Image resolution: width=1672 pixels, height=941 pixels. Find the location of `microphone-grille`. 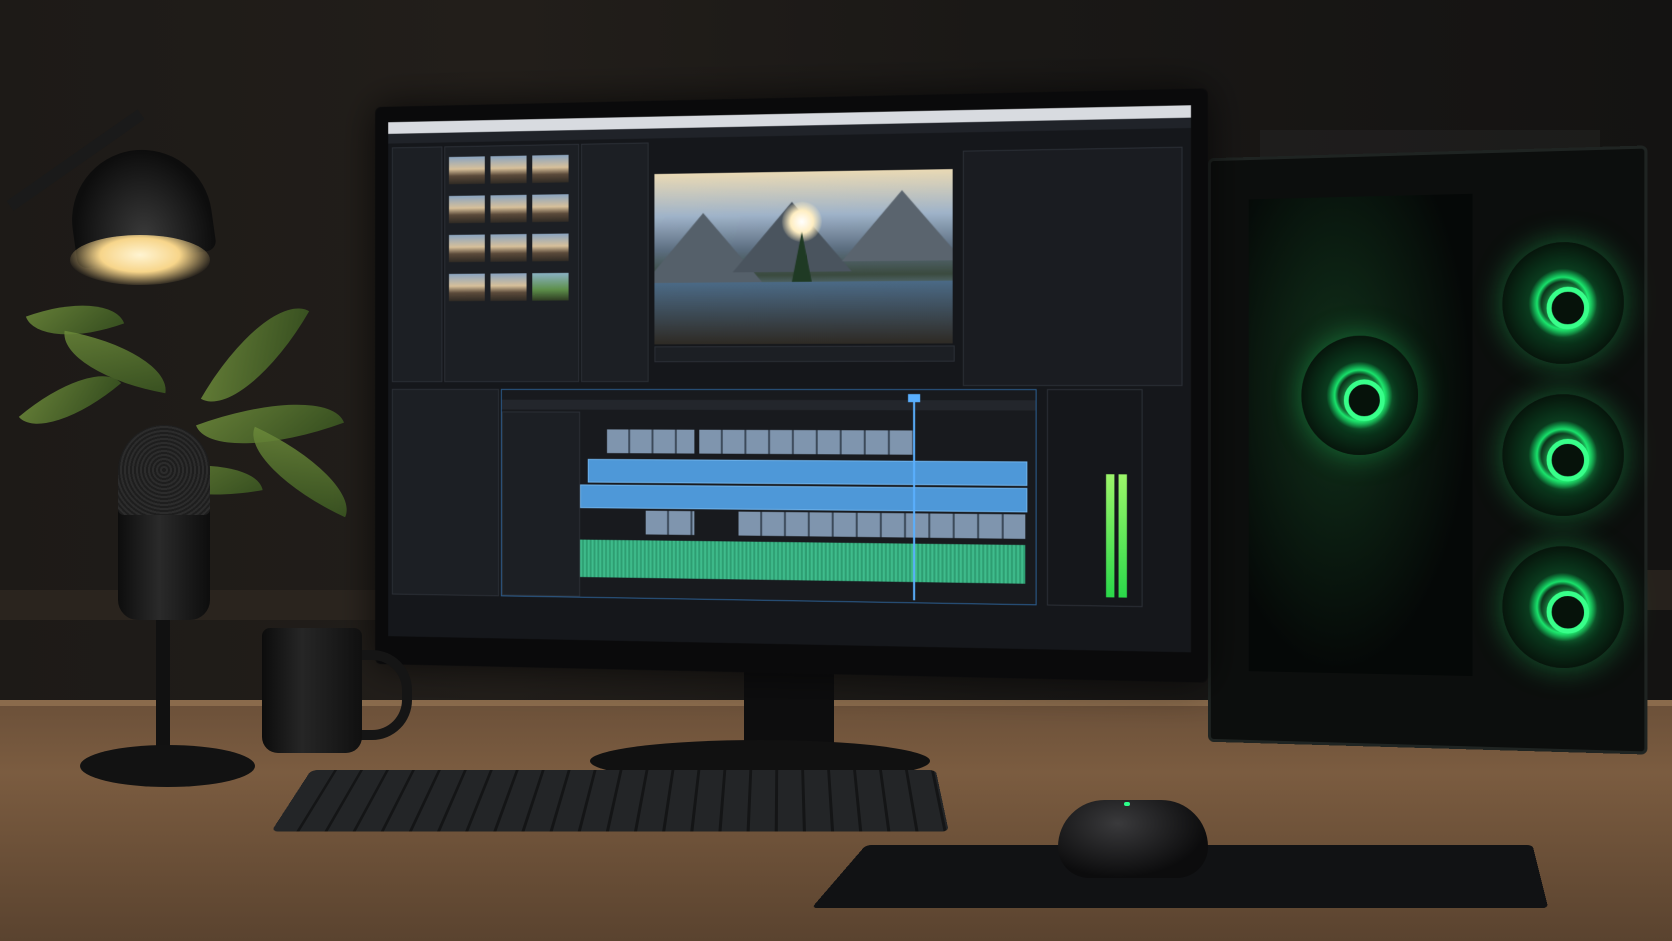

microphone-grille is located at coordinates (164, 470).